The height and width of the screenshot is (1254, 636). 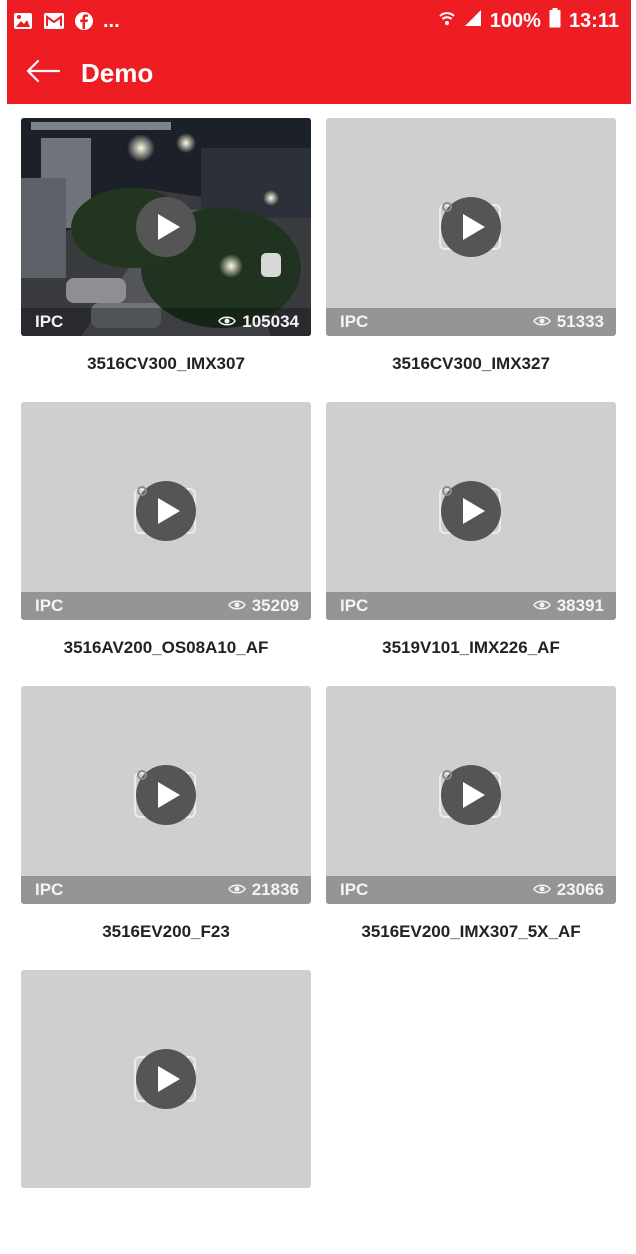 What do you see at coordinates (166, 322) in the screenshot?
I see `thumbnail-info-bar: IPC 105034` at bounding box center [166, 322].